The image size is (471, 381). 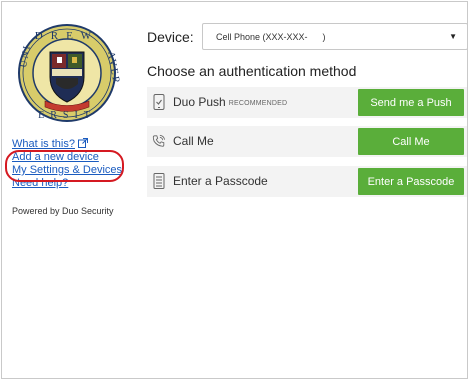 I want to click on enter-passcode-button: Enter a Passcode, so click(x=411, y=181).